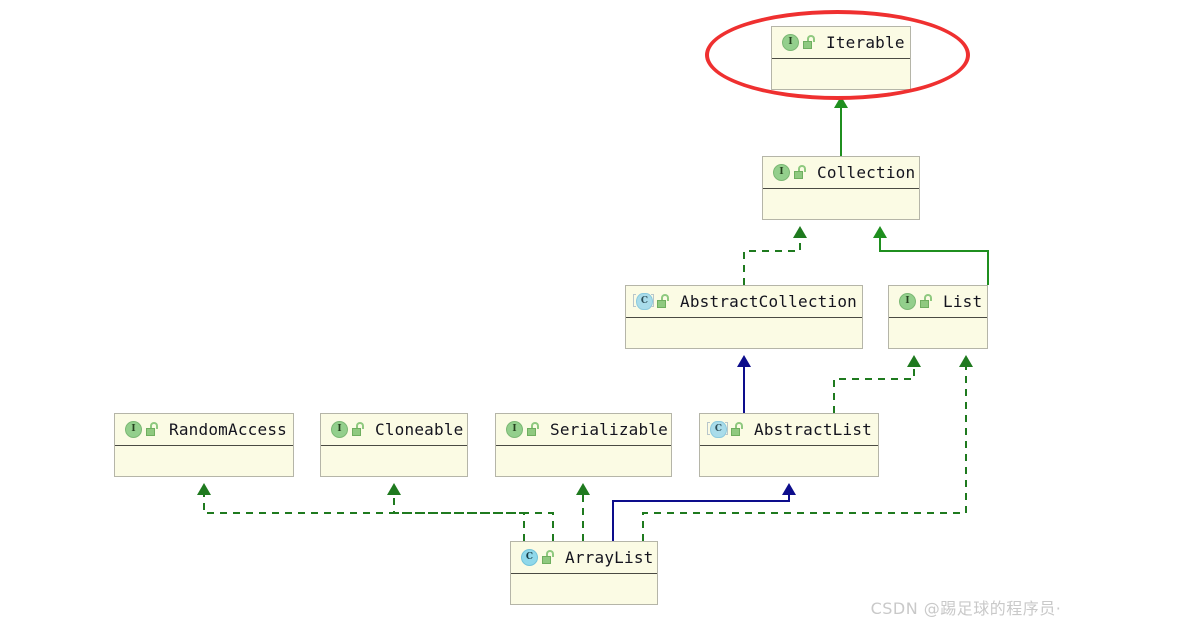  Describe the element at coordinates (228, 429) in the screenshot. I see `node-title: RandomAccess` at that location.